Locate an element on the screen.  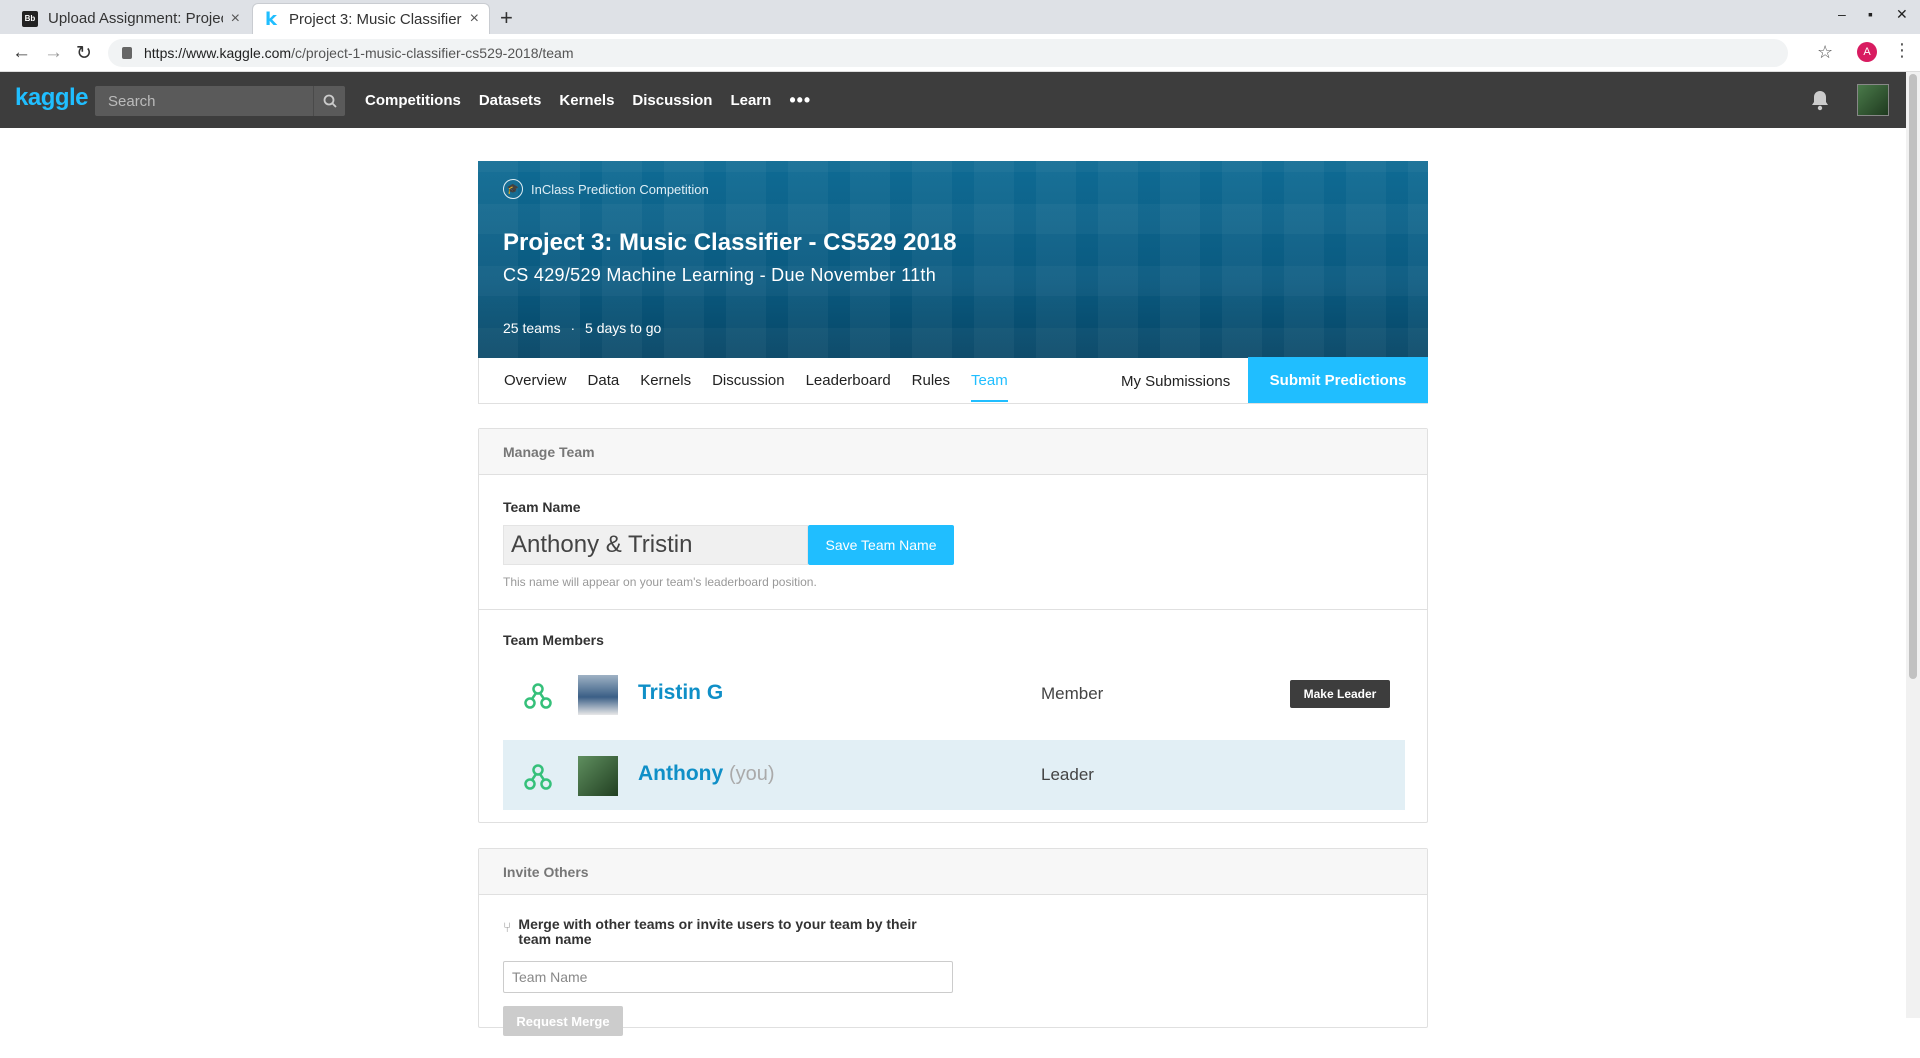
minimize-icon: – is located at coordinates (1842, 14).